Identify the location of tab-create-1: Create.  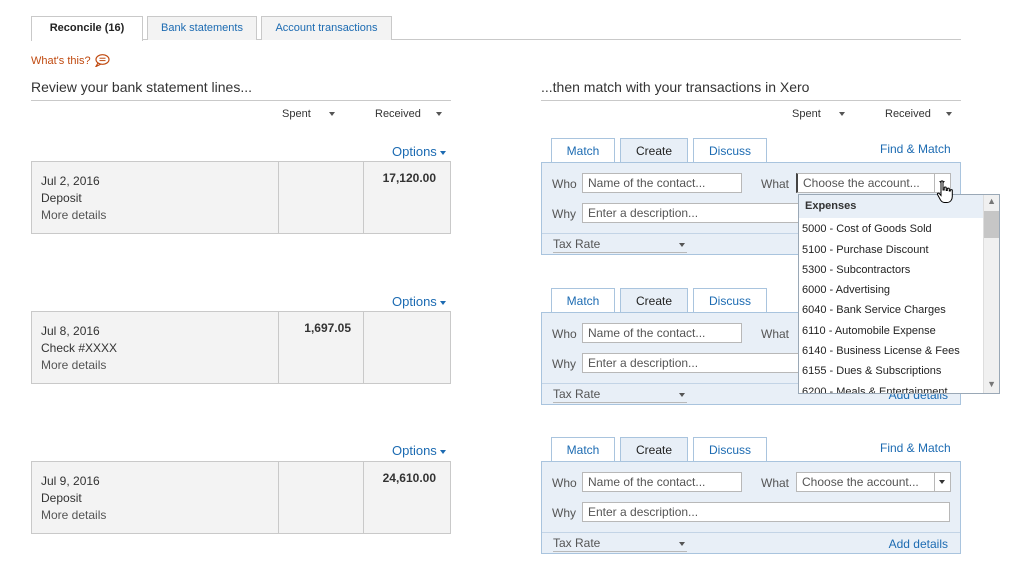
(654, 151).